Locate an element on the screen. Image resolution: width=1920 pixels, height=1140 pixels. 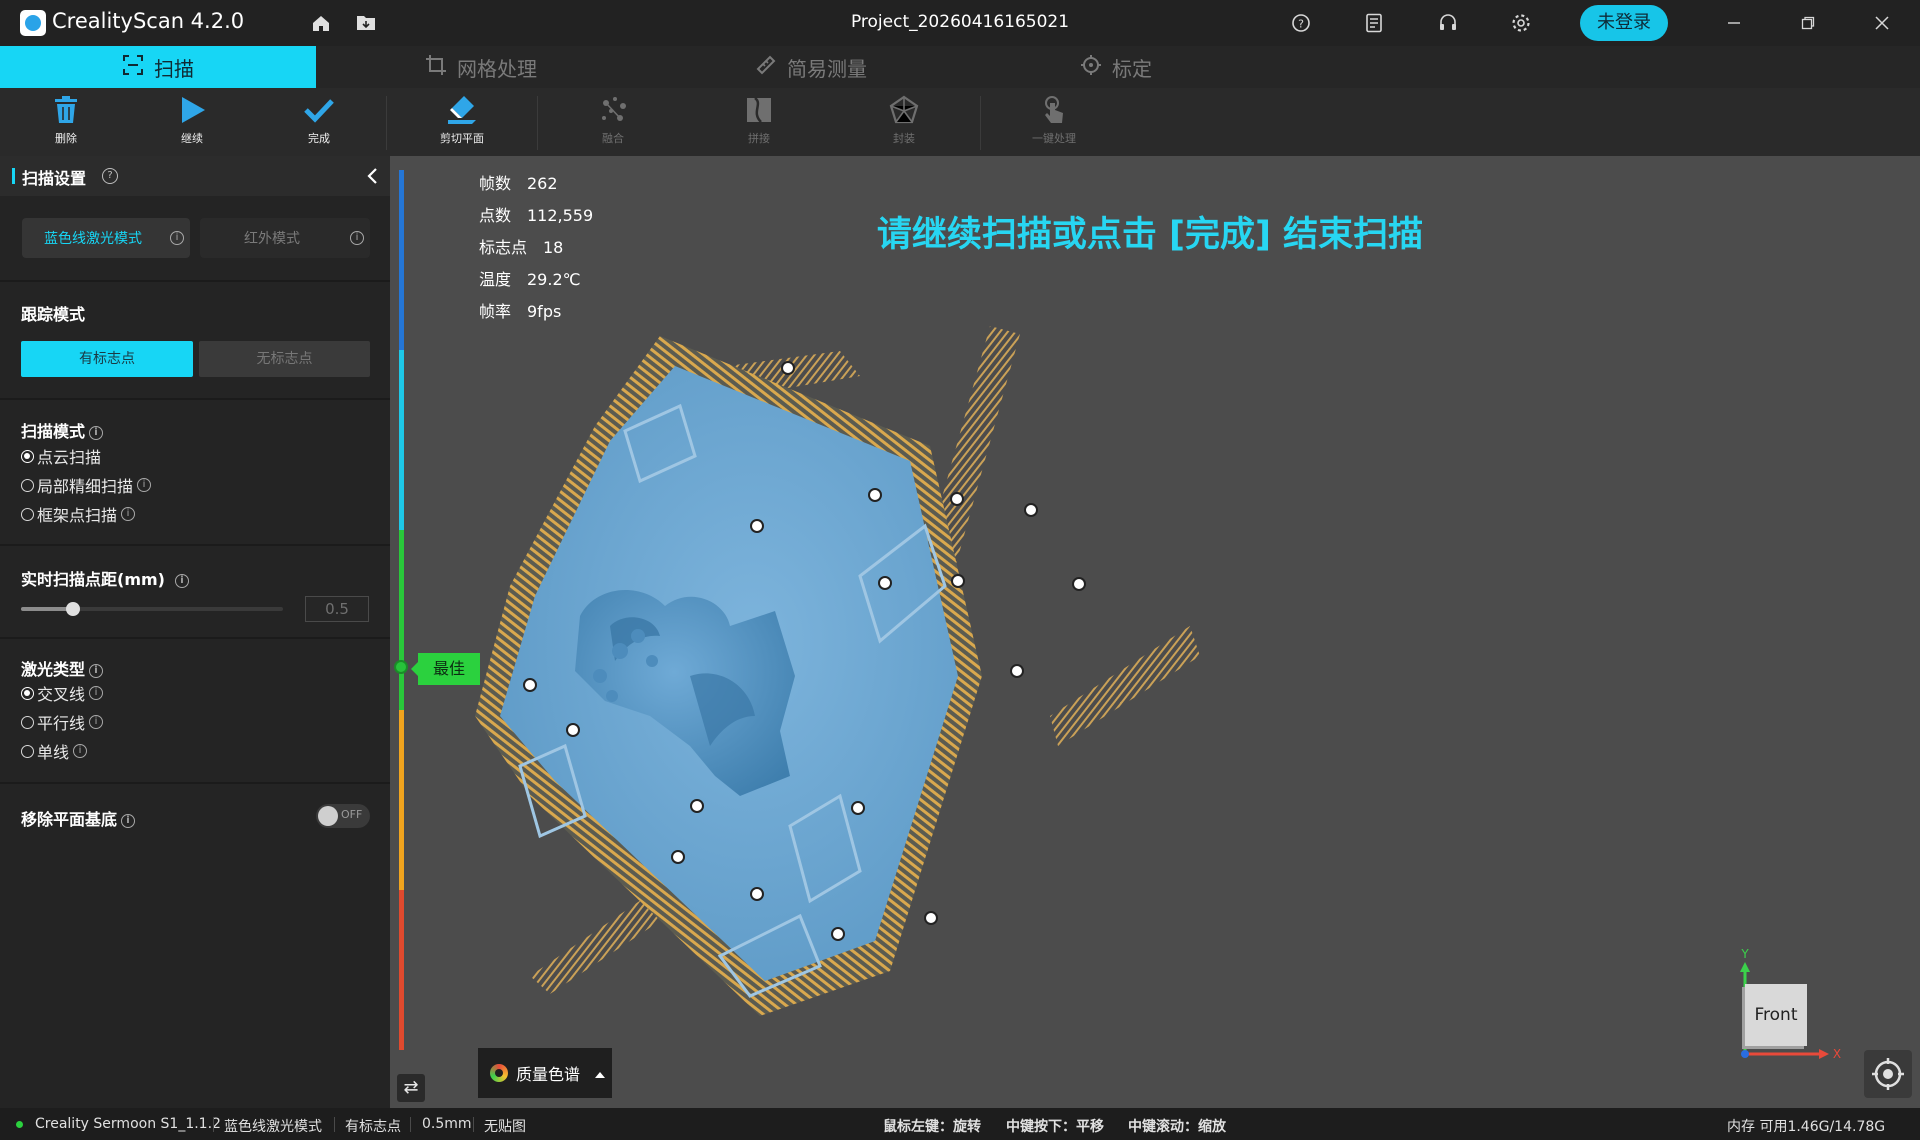
laser-type-option-cross: 交叉线 i is located at coordinates (62, 693).